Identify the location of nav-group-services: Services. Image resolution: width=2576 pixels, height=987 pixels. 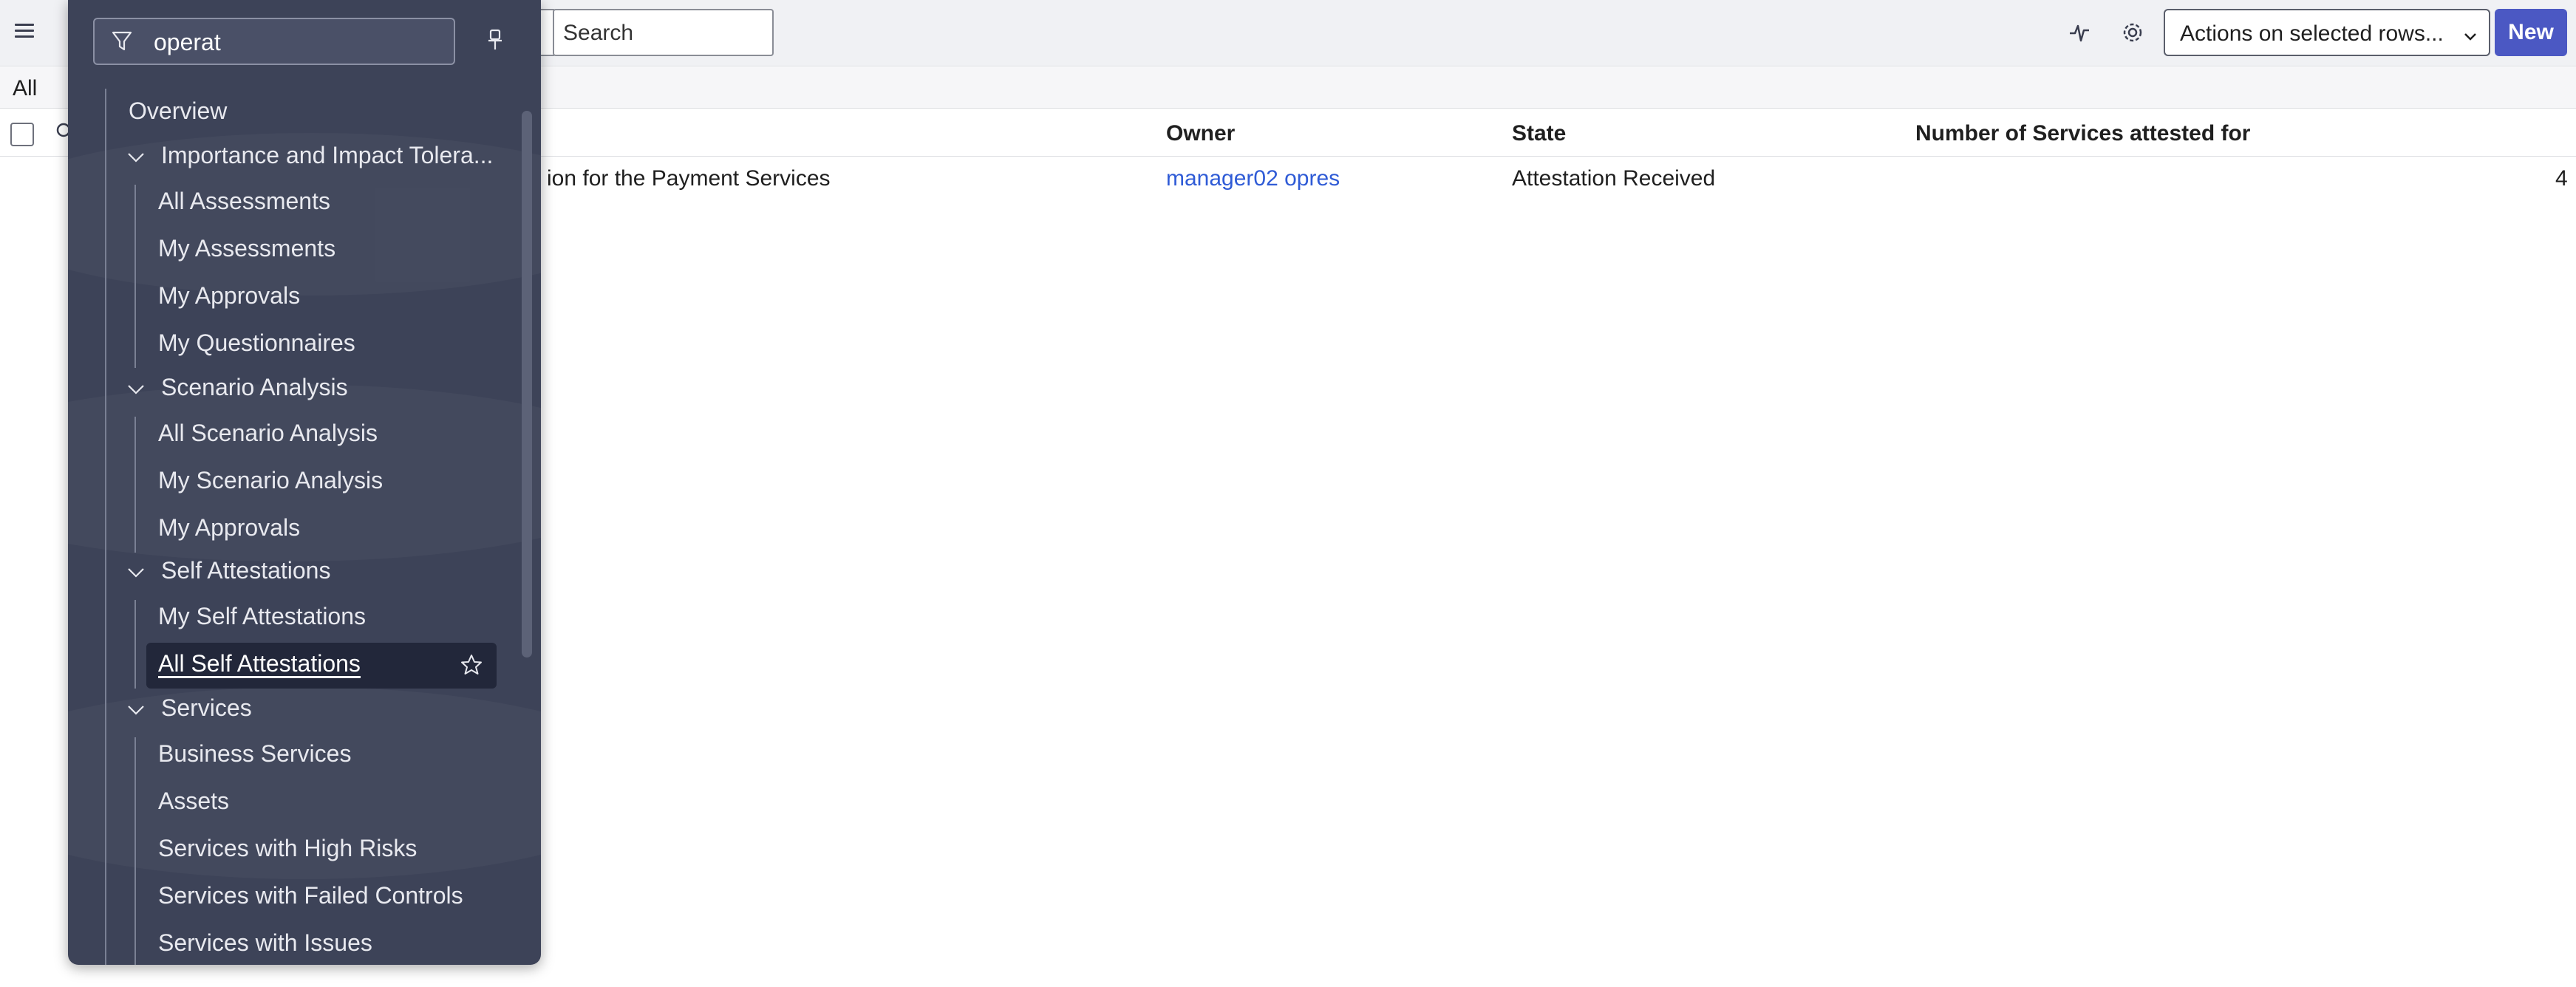
(206, 708).